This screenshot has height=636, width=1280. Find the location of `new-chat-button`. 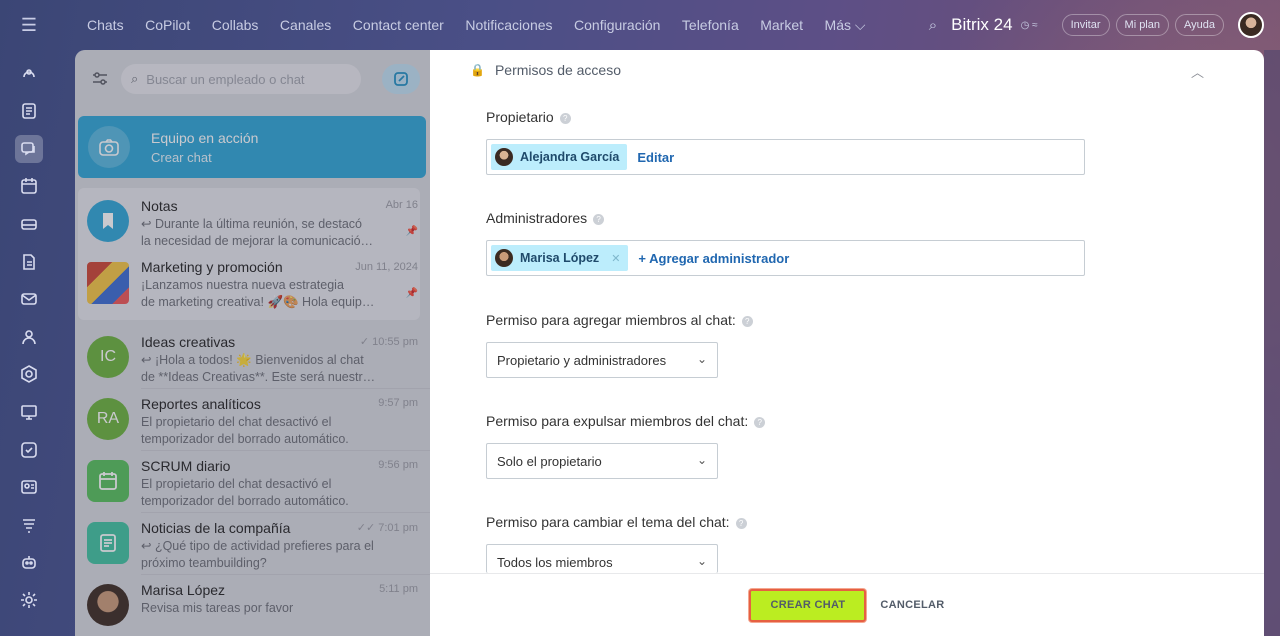

new-chat-button is located at coordinates (401, 79).